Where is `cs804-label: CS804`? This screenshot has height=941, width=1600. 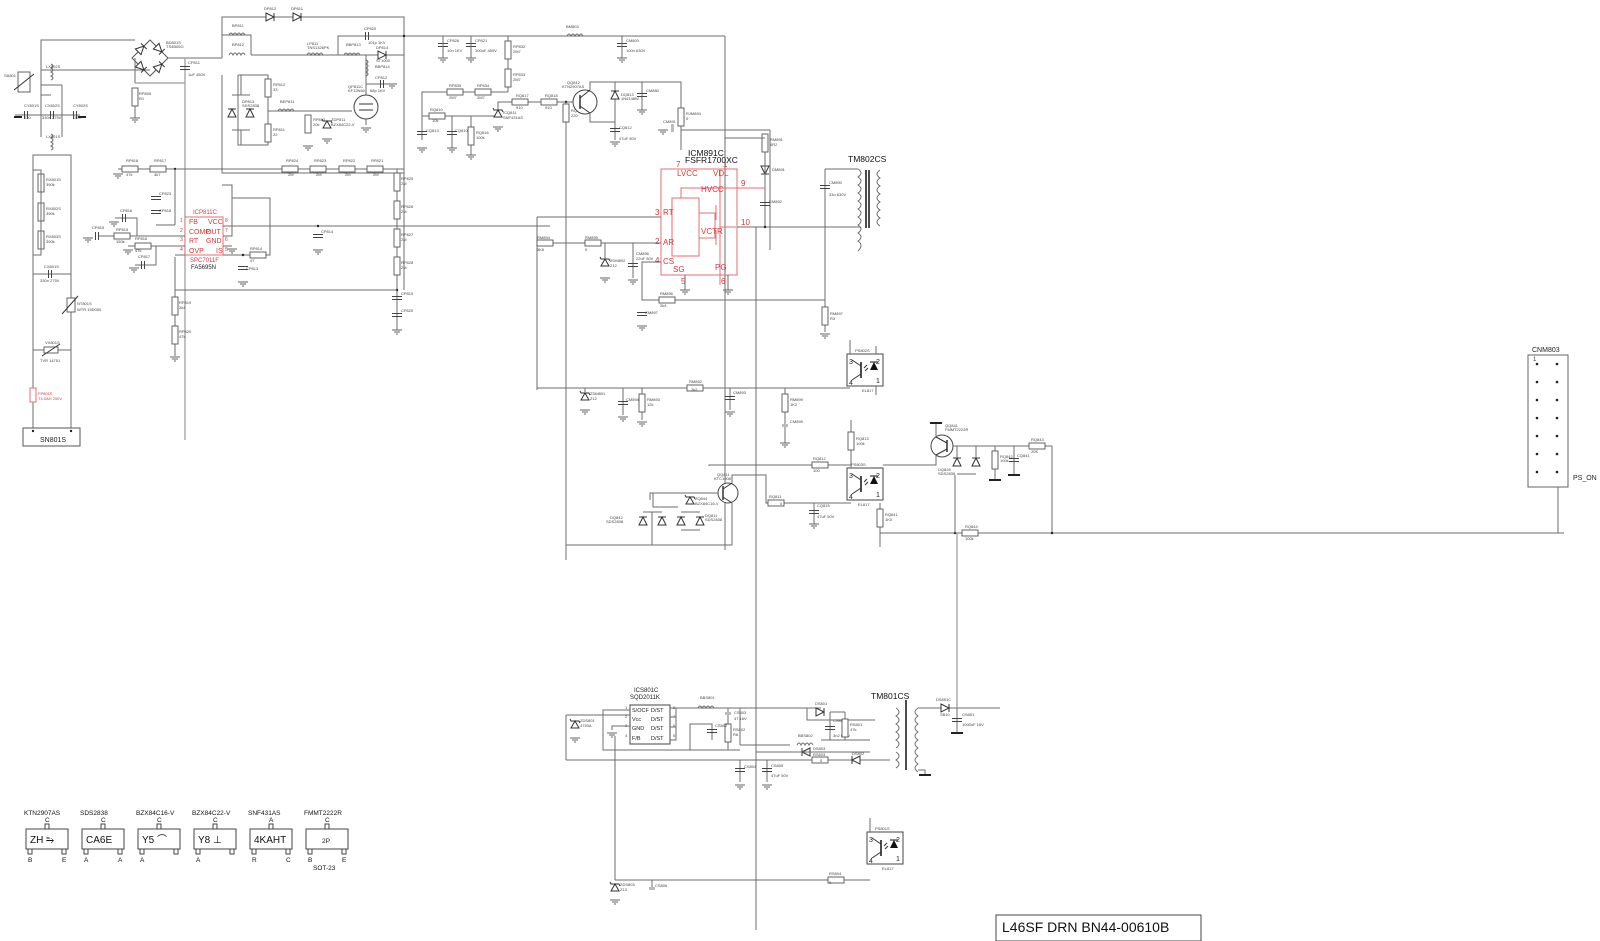 cs804-label: CS804 is located at coordinates (750, 766).